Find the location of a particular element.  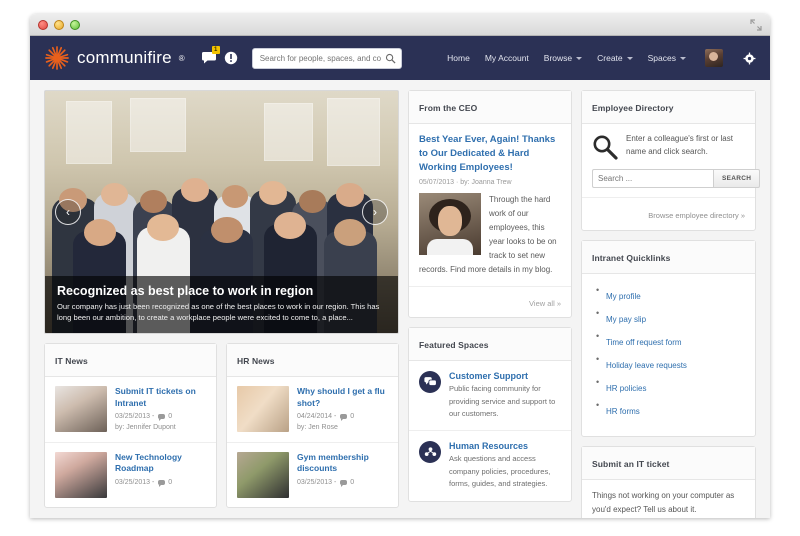

nav-item-home: Home is located at coordinates (458, 58).